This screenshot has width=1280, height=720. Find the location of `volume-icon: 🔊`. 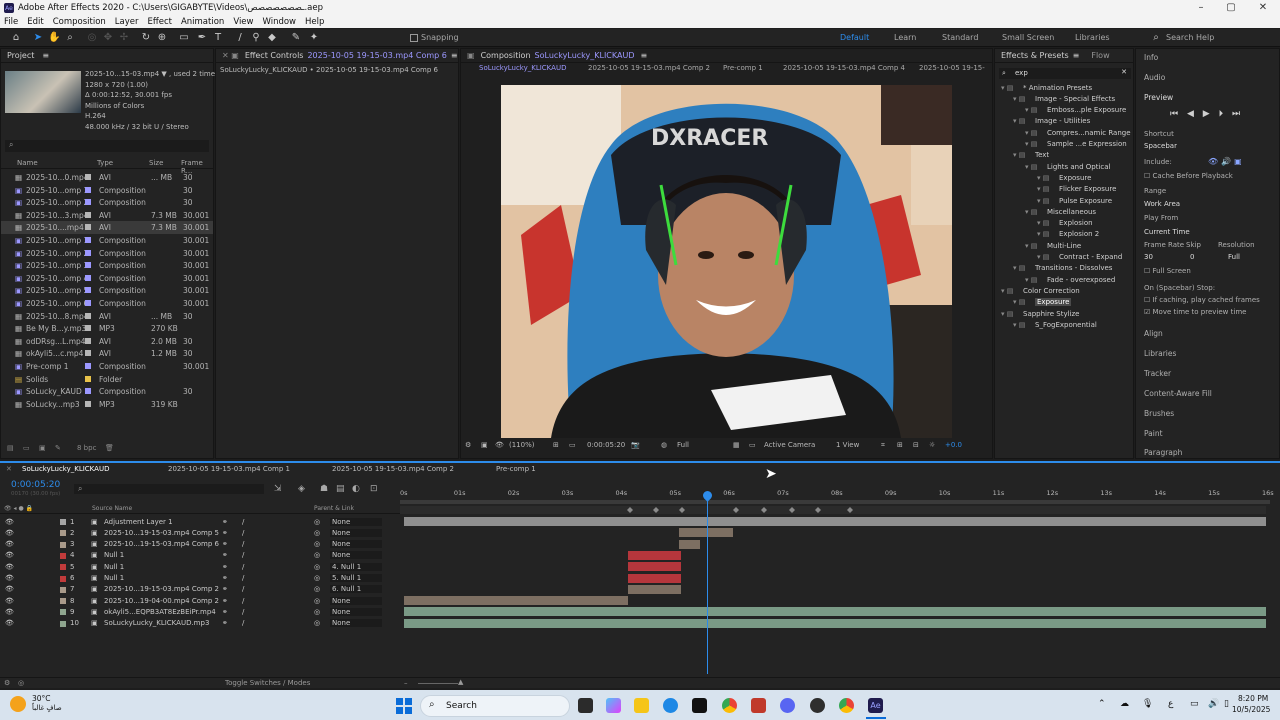

volume-icon: 🔊 is located at coordinates (1213, 704).